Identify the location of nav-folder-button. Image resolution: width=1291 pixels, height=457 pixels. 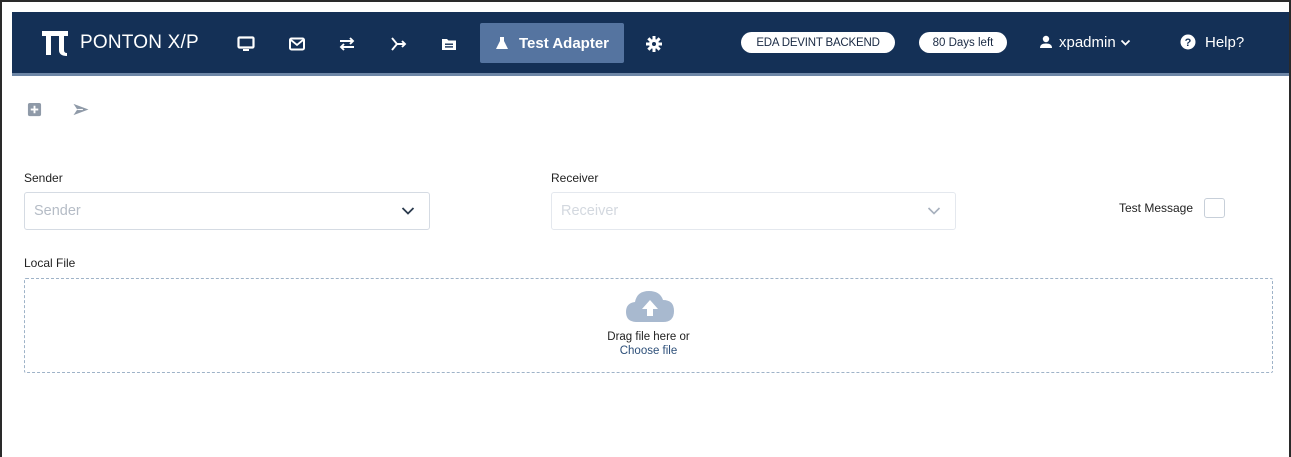
(449, 44).